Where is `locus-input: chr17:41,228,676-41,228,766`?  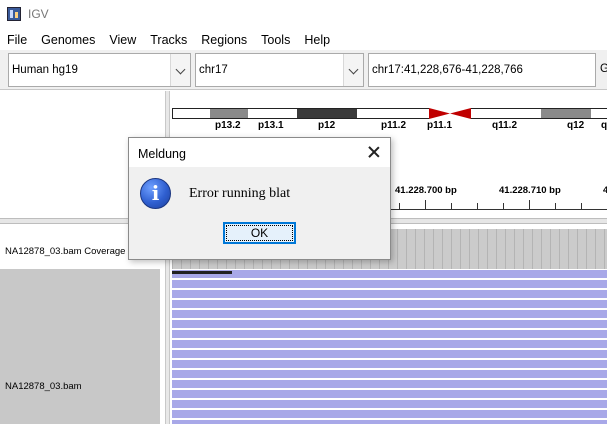
locus-input: chr17:41,228,676-41,228,766 is located at coordinates (482, 70).